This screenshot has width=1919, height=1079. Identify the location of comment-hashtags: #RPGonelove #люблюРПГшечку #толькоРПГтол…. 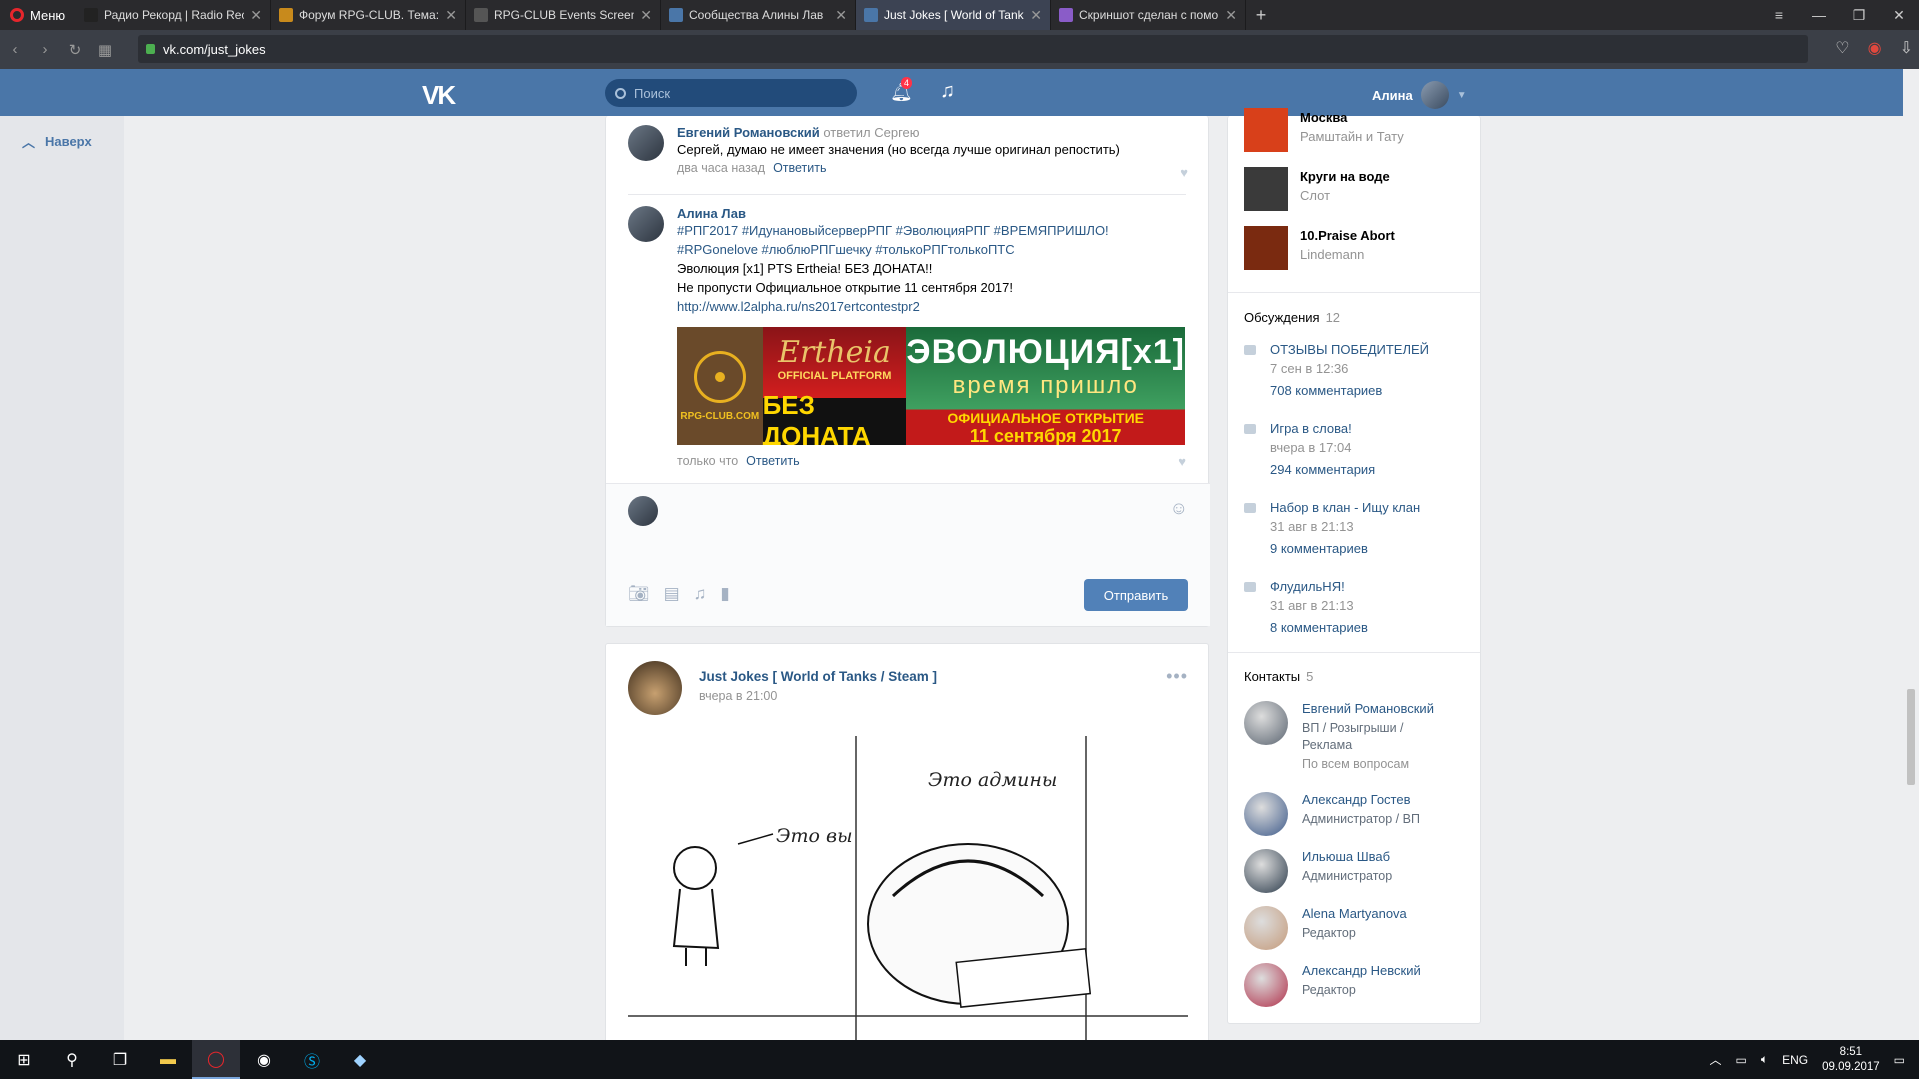
(932, 249).